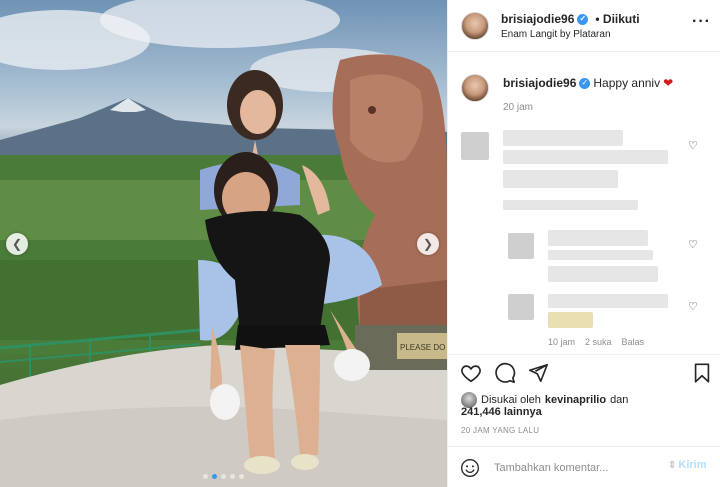  Describe the element at coordinates (619, 400) in the screenshot. I see `likes-conj: dan` at that location.